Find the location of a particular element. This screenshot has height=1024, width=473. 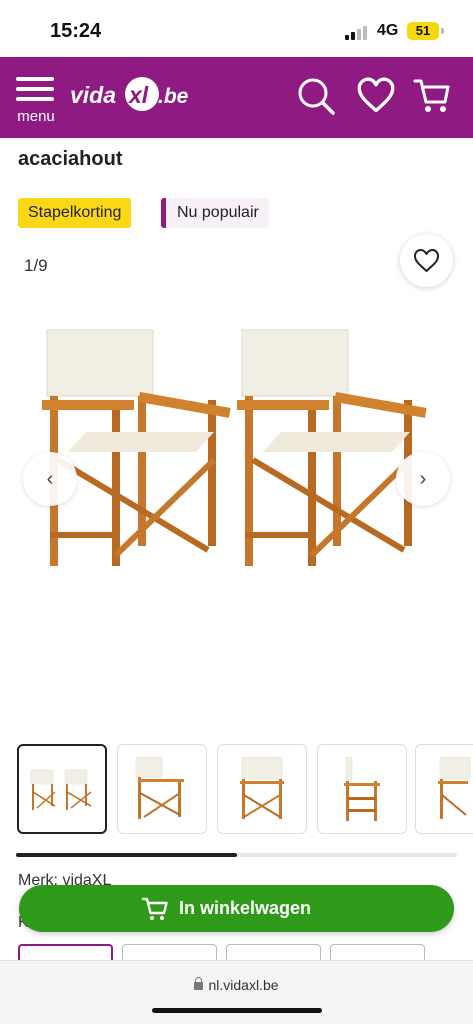

vidaxl-logo: vida xl .be is located at coordinates (135, 95).